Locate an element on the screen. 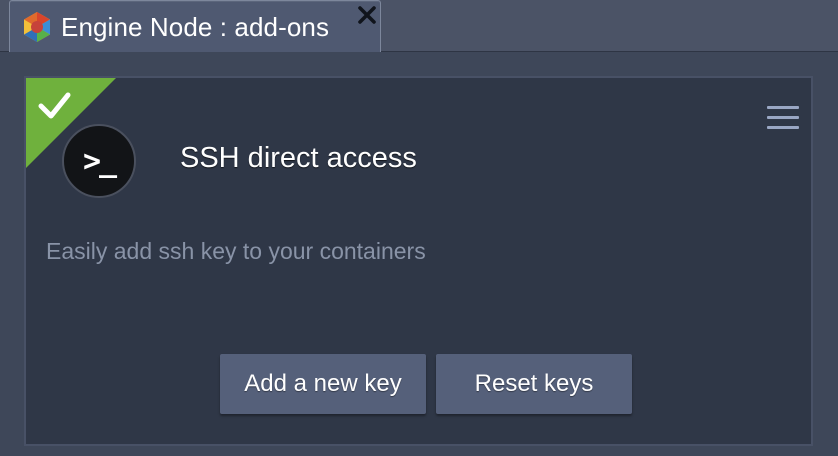 This screenshot has height=456, width=838. addon-description: Easily add ssh key to your containers is located at coordinates (236, 251).